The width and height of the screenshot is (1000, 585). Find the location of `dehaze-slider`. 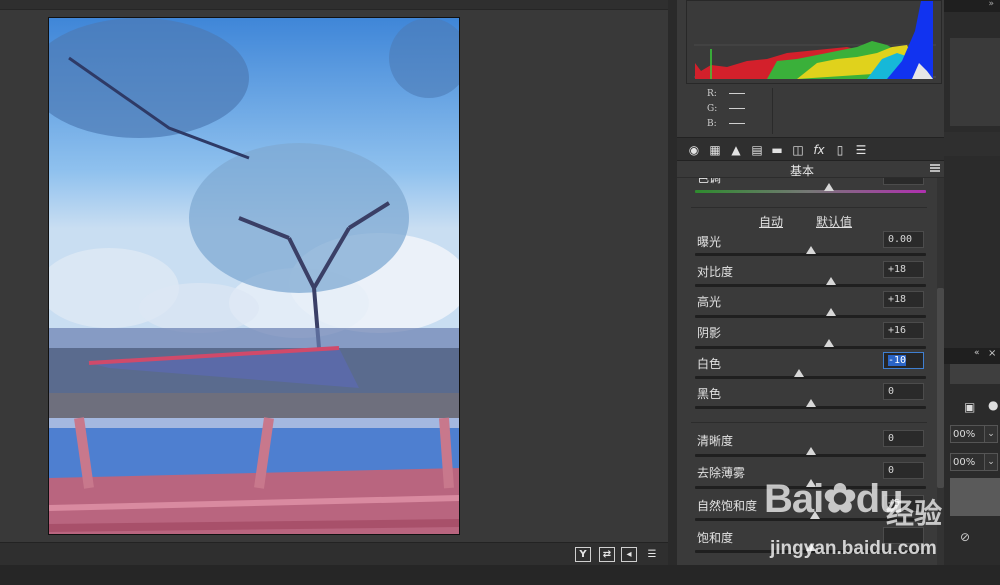

dehaze-slider is located at coordinates (810, 484).